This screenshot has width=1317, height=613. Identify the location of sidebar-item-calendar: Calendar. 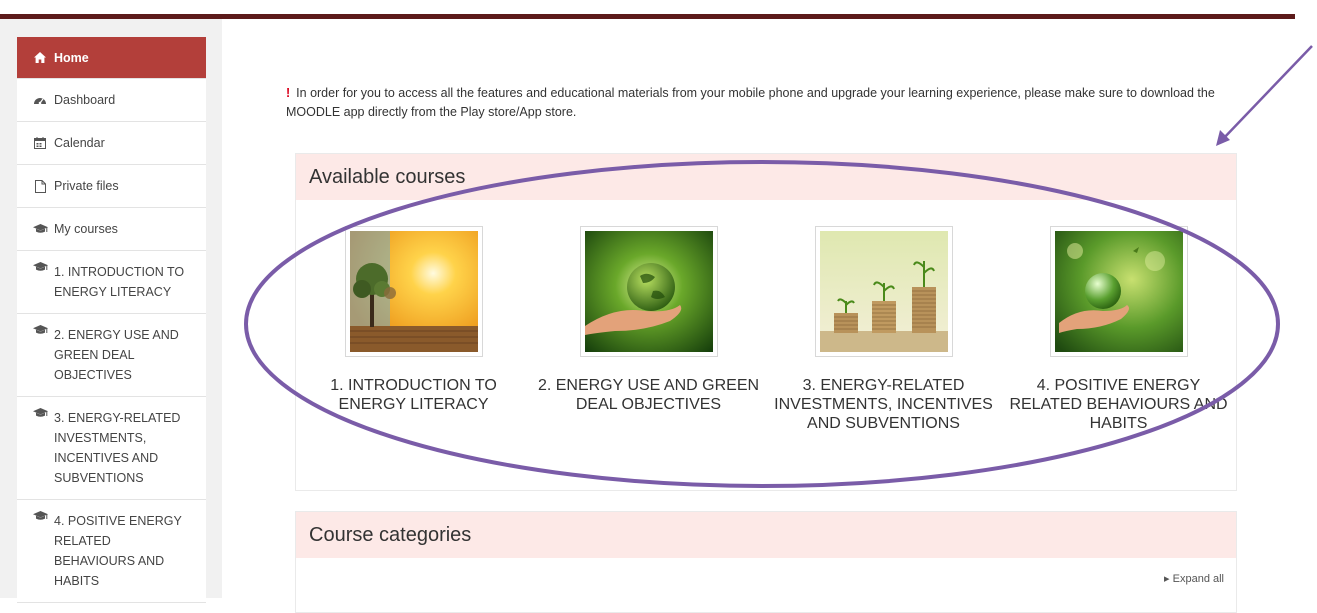
(111, 143).